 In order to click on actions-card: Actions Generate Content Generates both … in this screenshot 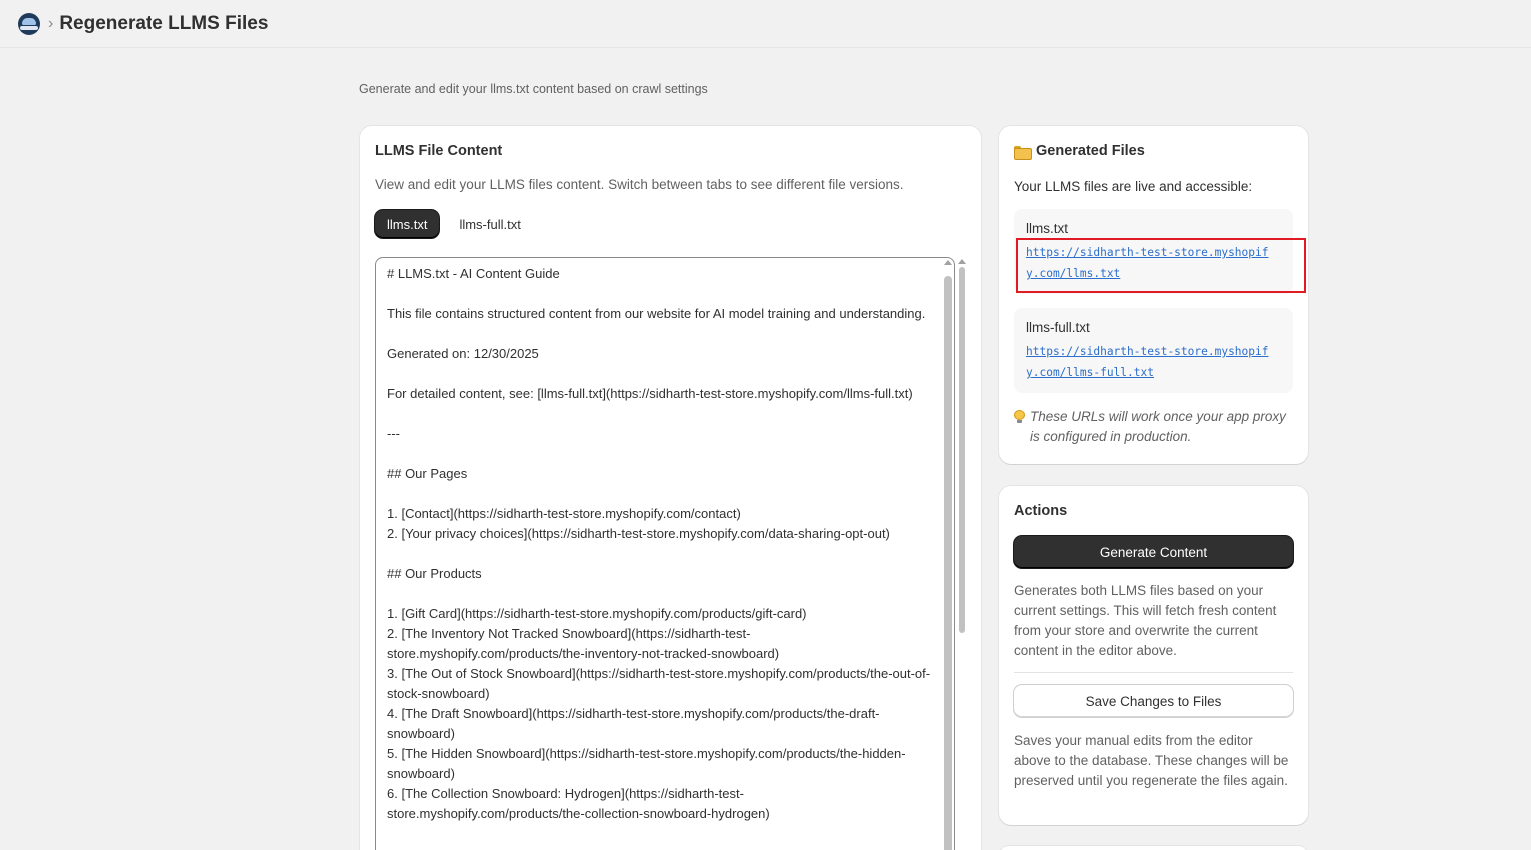, I will do `click(1153, 655)`.